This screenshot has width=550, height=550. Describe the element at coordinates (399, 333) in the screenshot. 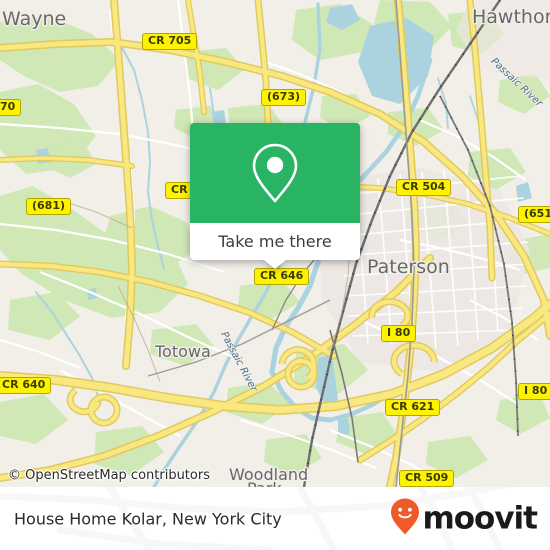

I see `shield-i-80-west: I 80` at that location.